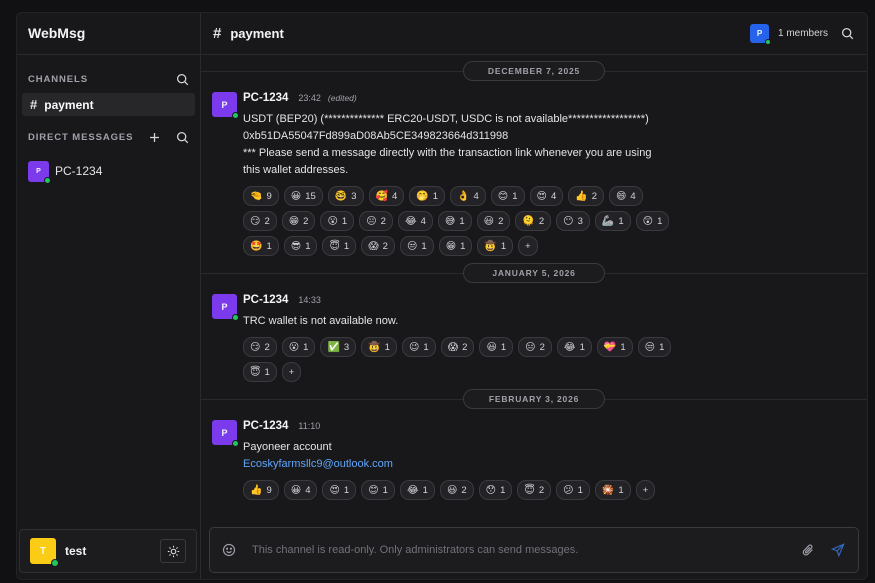 The image size is (875, 583). I want to click on plus-icon, so click(154, 137).